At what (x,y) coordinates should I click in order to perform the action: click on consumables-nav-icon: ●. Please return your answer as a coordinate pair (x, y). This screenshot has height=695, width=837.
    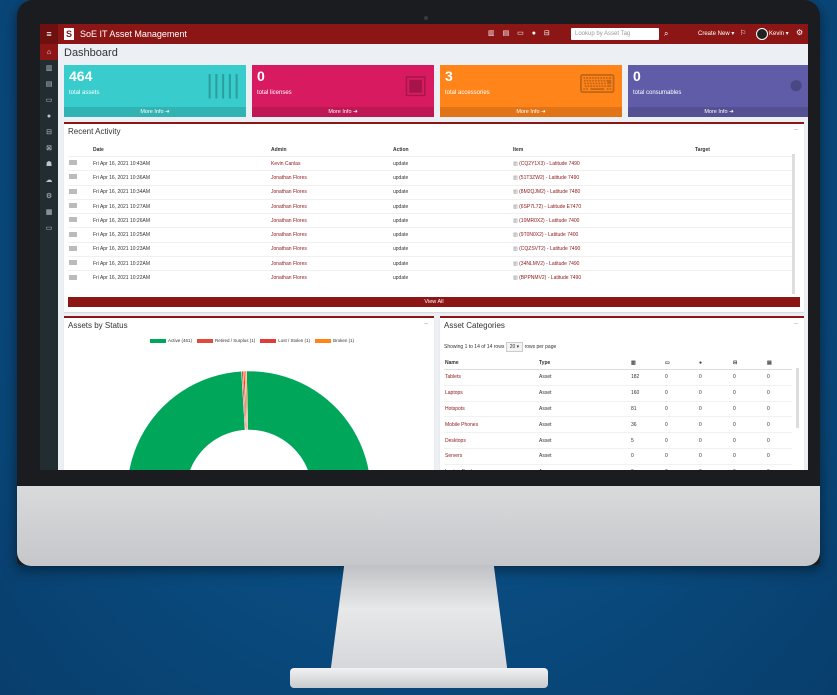
    Looking at the image, I should click on (534, 33).